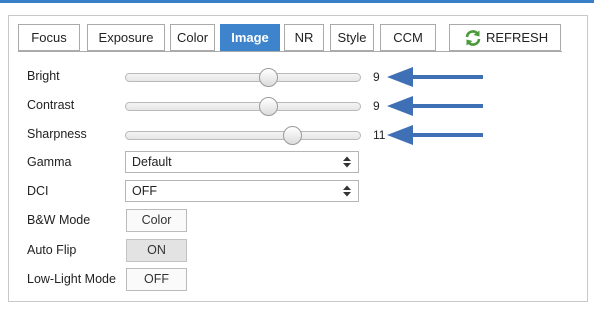 The height and width of the screenshot is (318, 594). What do you see at coordinates (49, 37) in the screenshot?
I see `tab-focus: Focus` at bounding box center [49, 37].